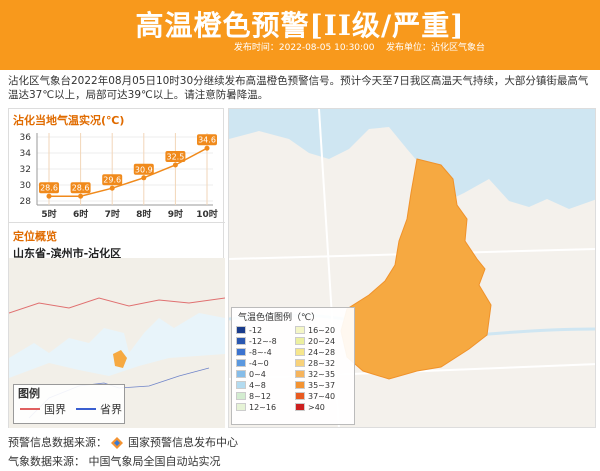 This screenshot has width=600, height=471. What do you see at coordinates (457, 48) in the screenshot?
I see `issuer: 沾化区气象台` at bounding box center [457, 48].